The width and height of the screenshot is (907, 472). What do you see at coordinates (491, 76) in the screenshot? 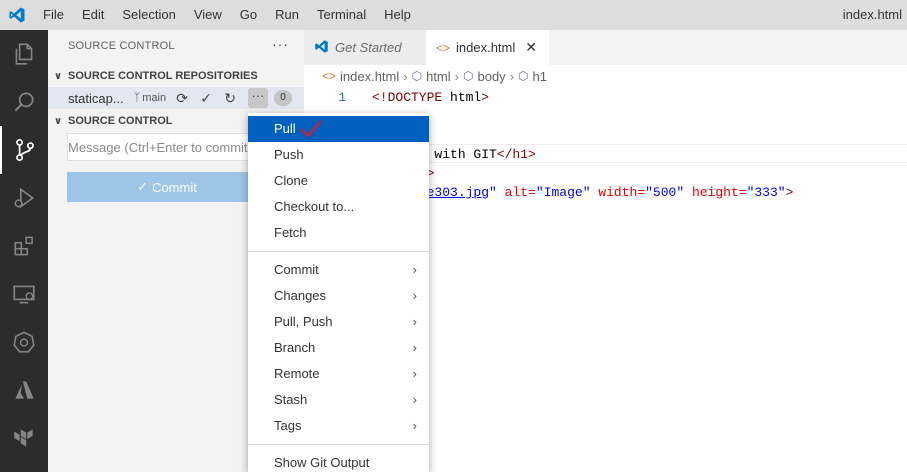
I see `breadcrumb-item: body` at bounding box center [491, 76].